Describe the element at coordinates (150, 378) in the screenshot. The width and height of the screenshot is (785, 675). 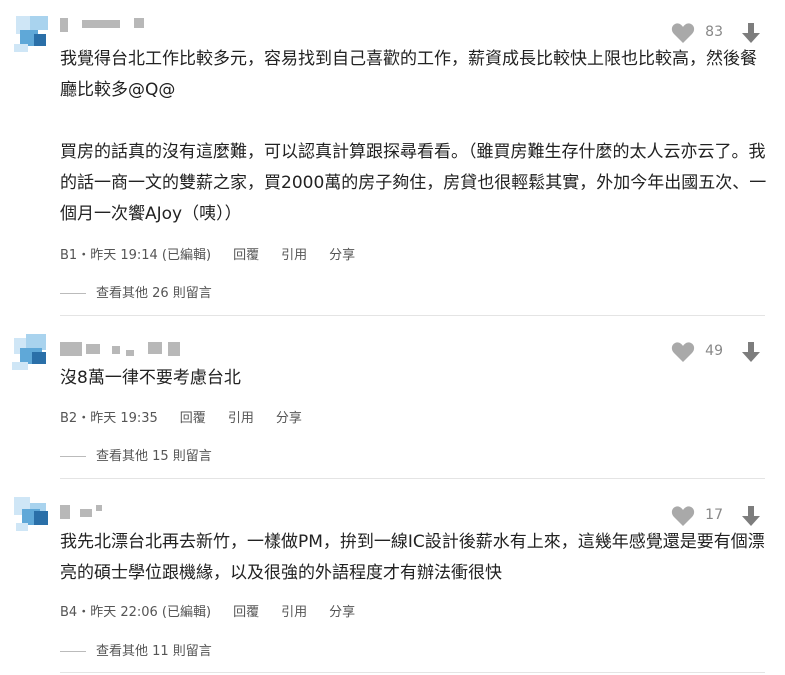
I see `comment-text: 沒8萬一律不要考慮台北` at that location.